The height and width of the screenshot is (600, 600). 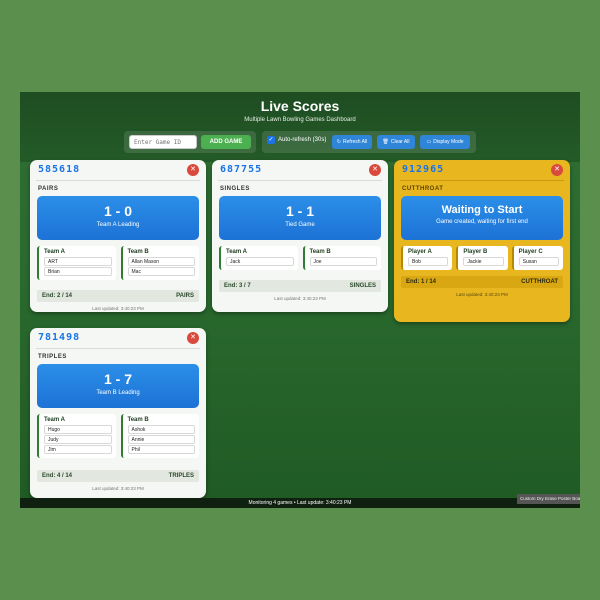 I want to click on end-count: End: 2 / 14, so click(x=57, y=296).